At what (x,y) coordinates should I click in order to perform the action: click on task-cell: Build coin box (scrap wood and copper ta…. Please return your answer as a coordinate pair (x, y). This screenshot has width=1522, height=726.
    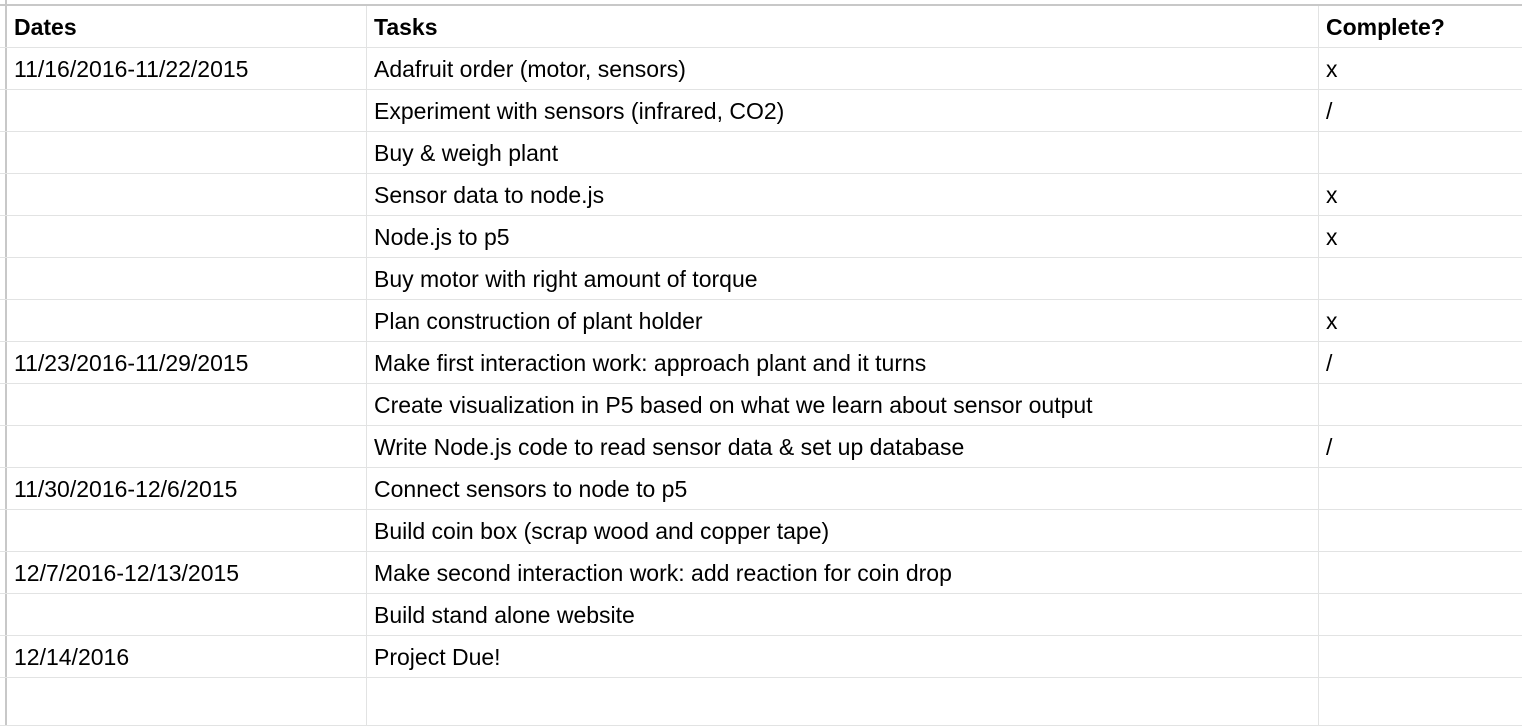
    Looking at the image, I should click on (843, 530).